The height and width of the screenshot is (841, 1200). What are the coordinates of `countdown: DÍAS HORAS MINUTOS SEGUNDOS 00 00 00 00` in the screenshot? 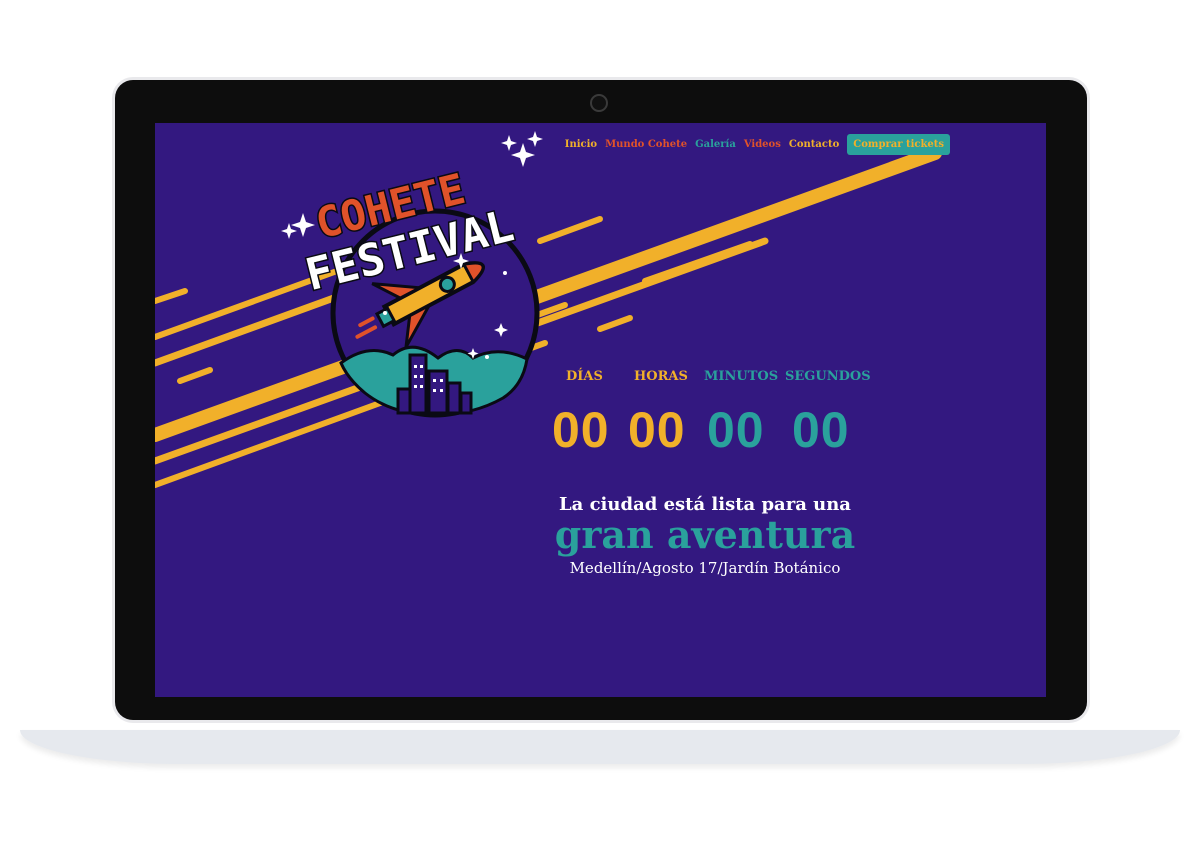 It's located at (710, 415).